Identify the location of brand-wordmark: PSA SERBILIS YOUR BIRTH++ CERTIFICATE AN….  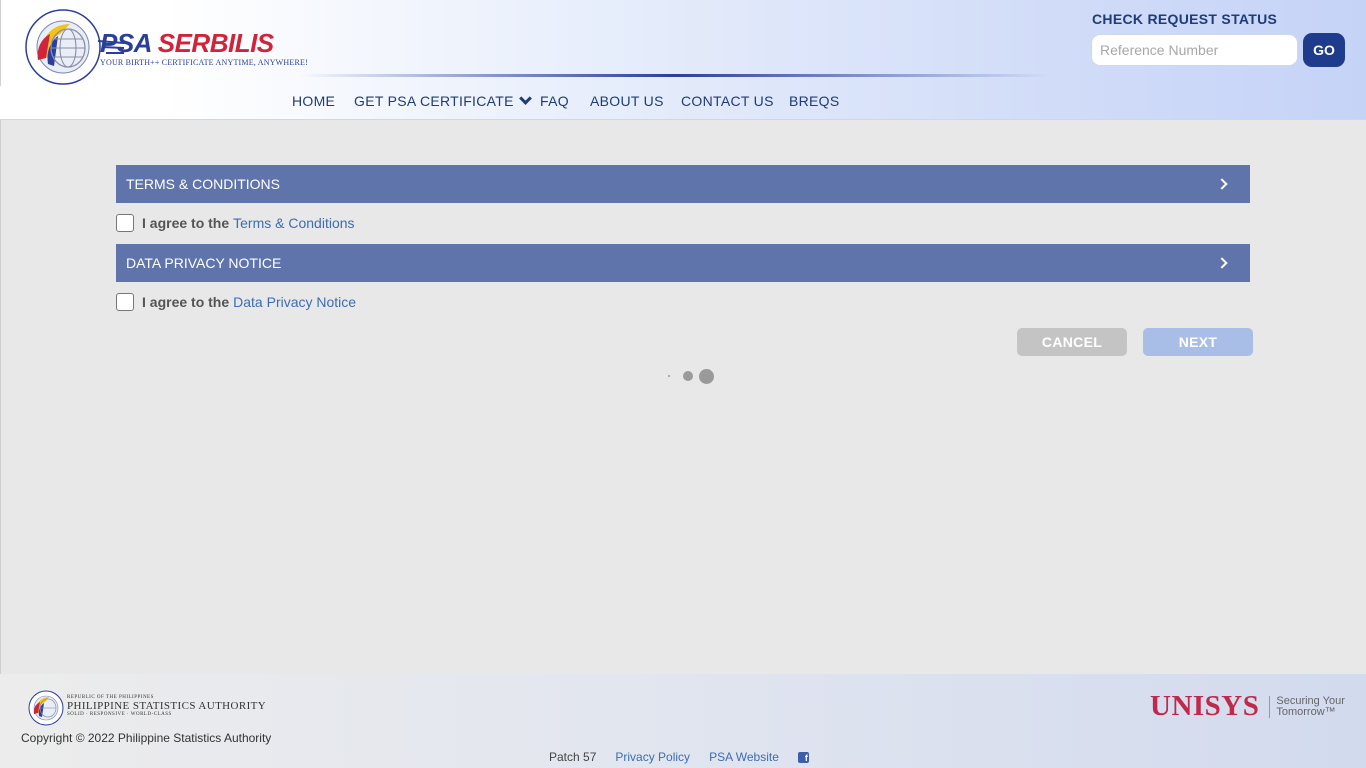
(204, 47).